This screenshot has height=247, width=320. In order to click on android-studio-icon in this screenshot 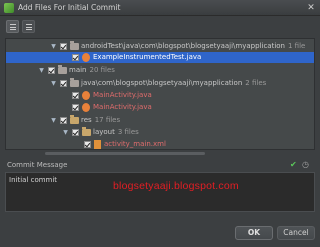, I will do `click(9, 8)`.